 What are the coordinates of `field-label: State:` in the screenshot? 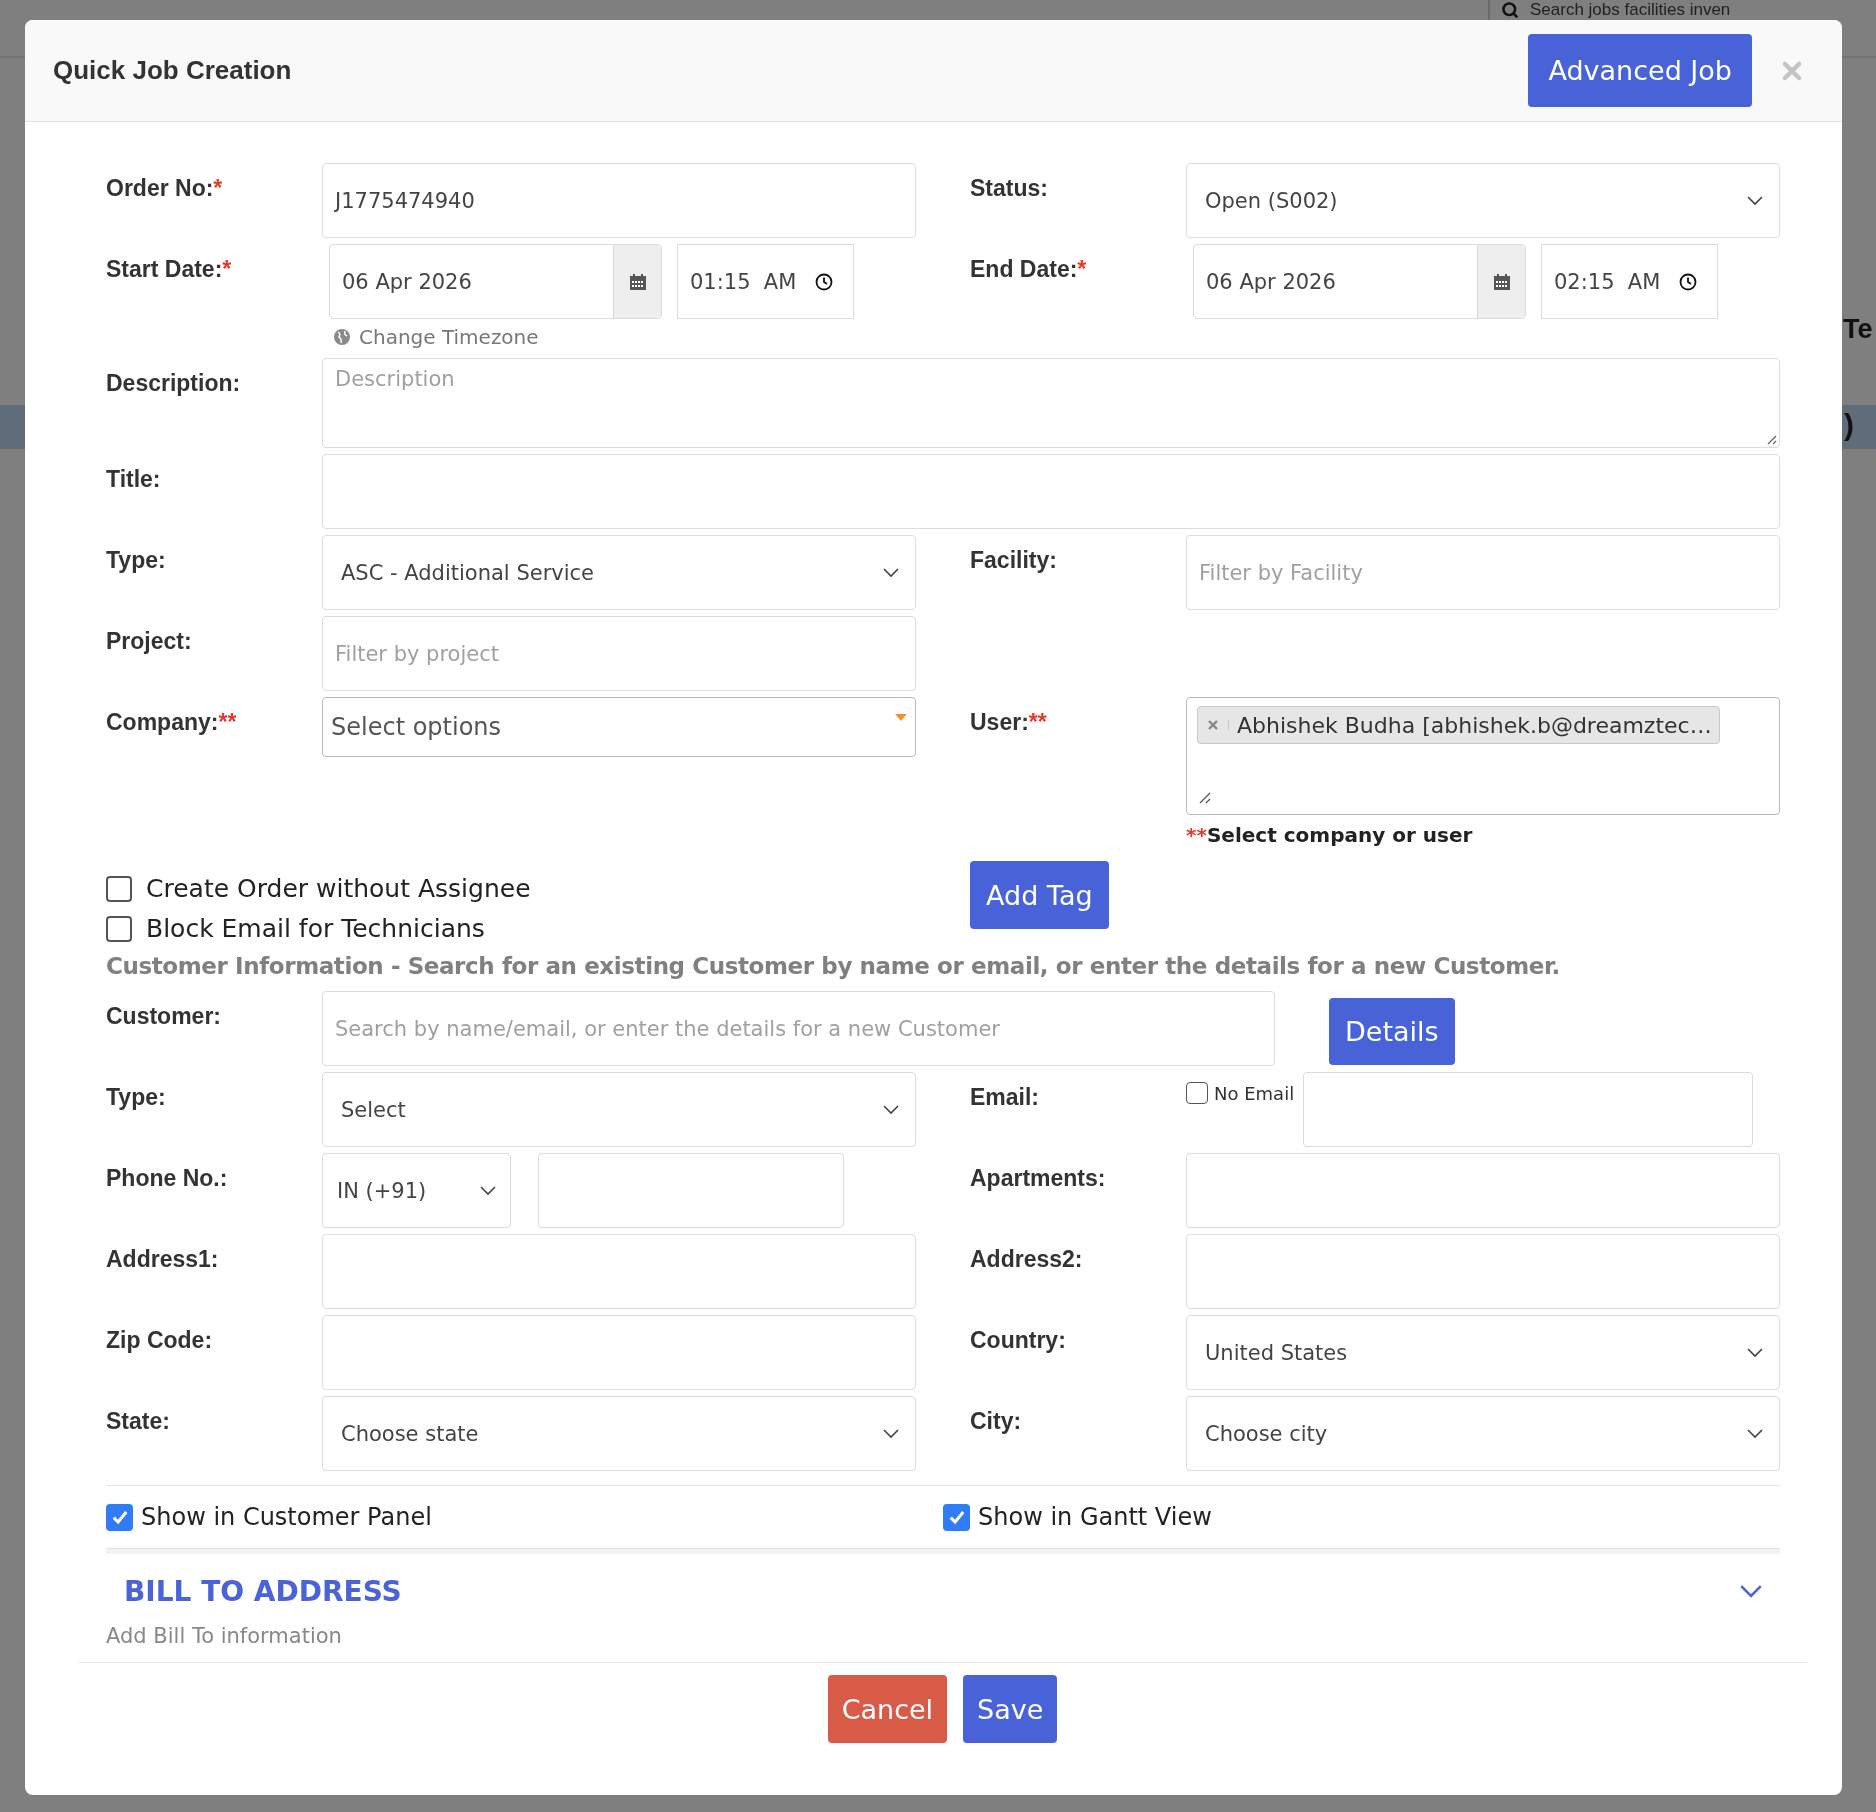 It's located at (138, 1421).